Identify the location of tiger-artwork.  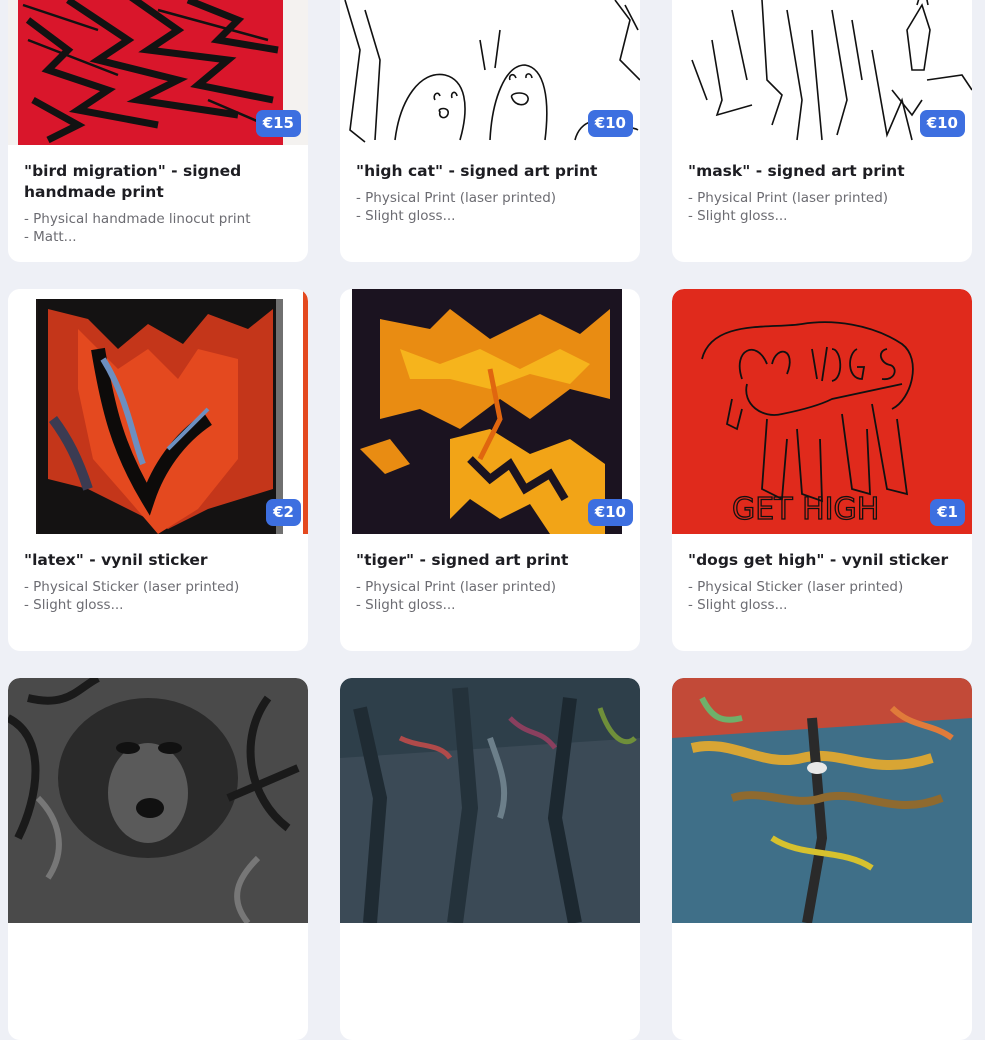
(490, 411).